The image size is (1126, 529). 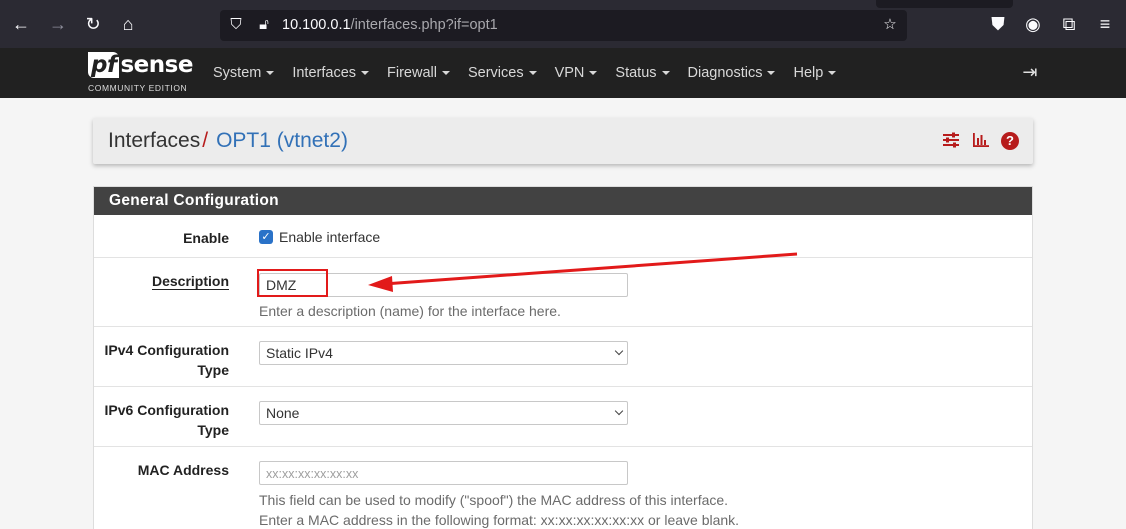 What do you see at coordinates (1010, 141) in the screenshot?
I see `help-icon: ?` at bounding box center [1010, 141].